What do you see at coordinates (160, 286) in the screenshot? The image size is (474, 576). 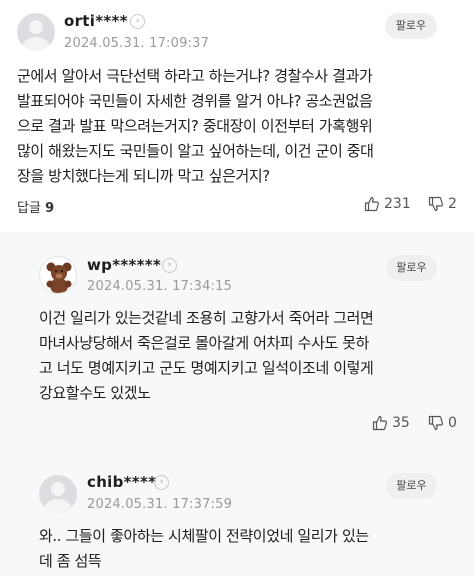 I see `comment-date: 2024.05.31. 17:34:15` at bounding box center [160, 286].